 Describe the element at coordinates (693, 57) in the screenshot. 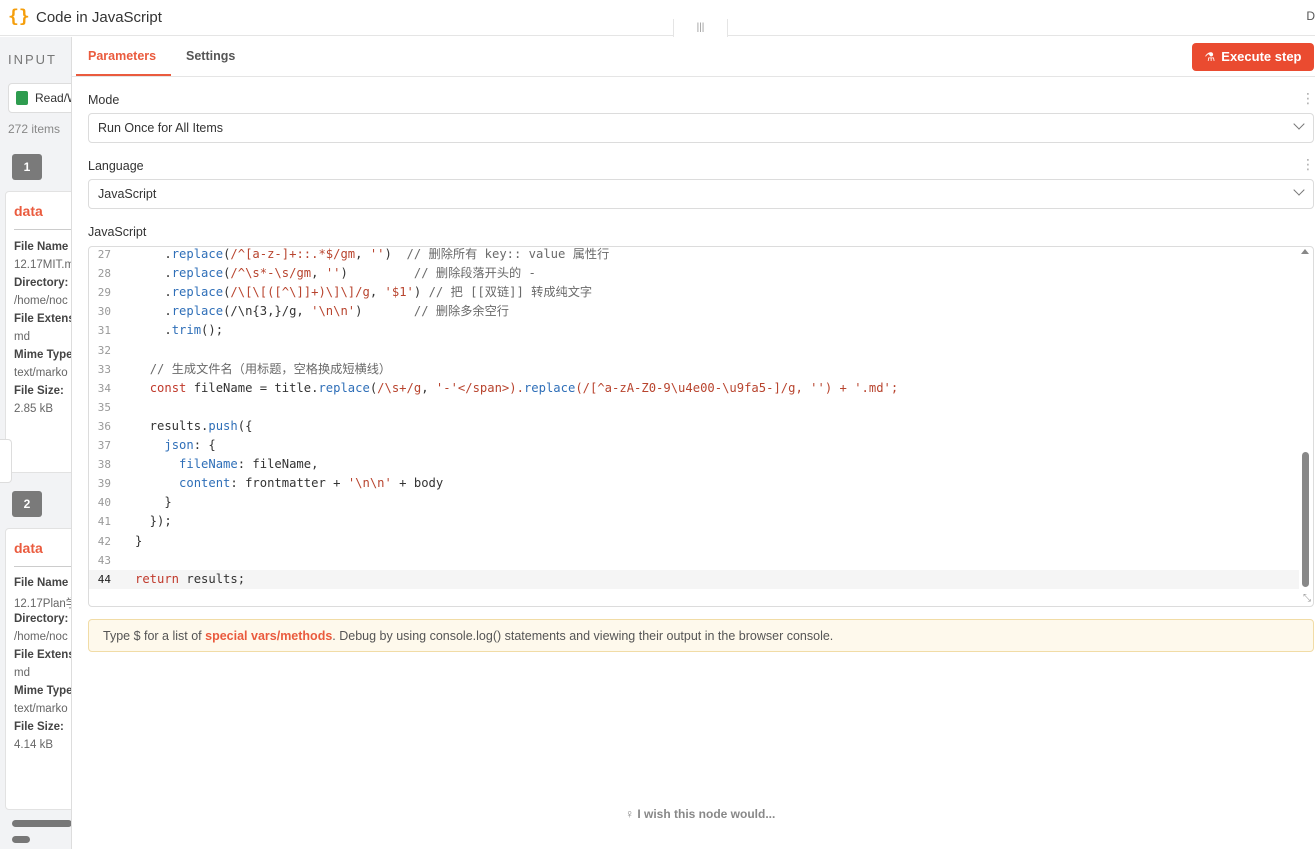

I see `tab-bar: Parameters Settings ⚗ Execute step` at that location.